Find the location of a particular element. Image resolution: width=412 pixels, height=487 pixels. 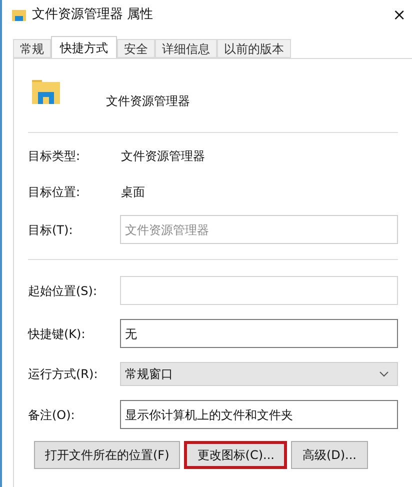

field-value: 文件资源管理器 is located at coordinates (163, 156).